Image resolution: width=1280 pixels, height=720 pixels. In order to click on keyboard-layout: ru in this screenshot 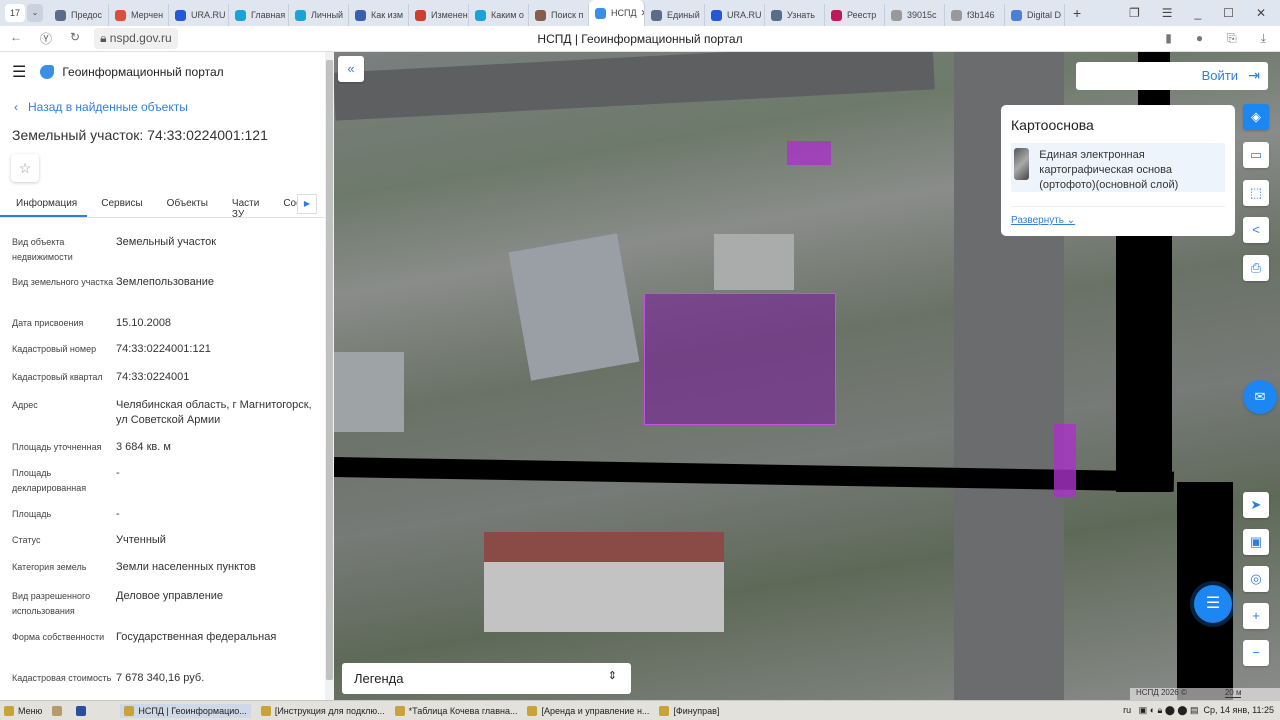, I will do `click(1127, 710)`.